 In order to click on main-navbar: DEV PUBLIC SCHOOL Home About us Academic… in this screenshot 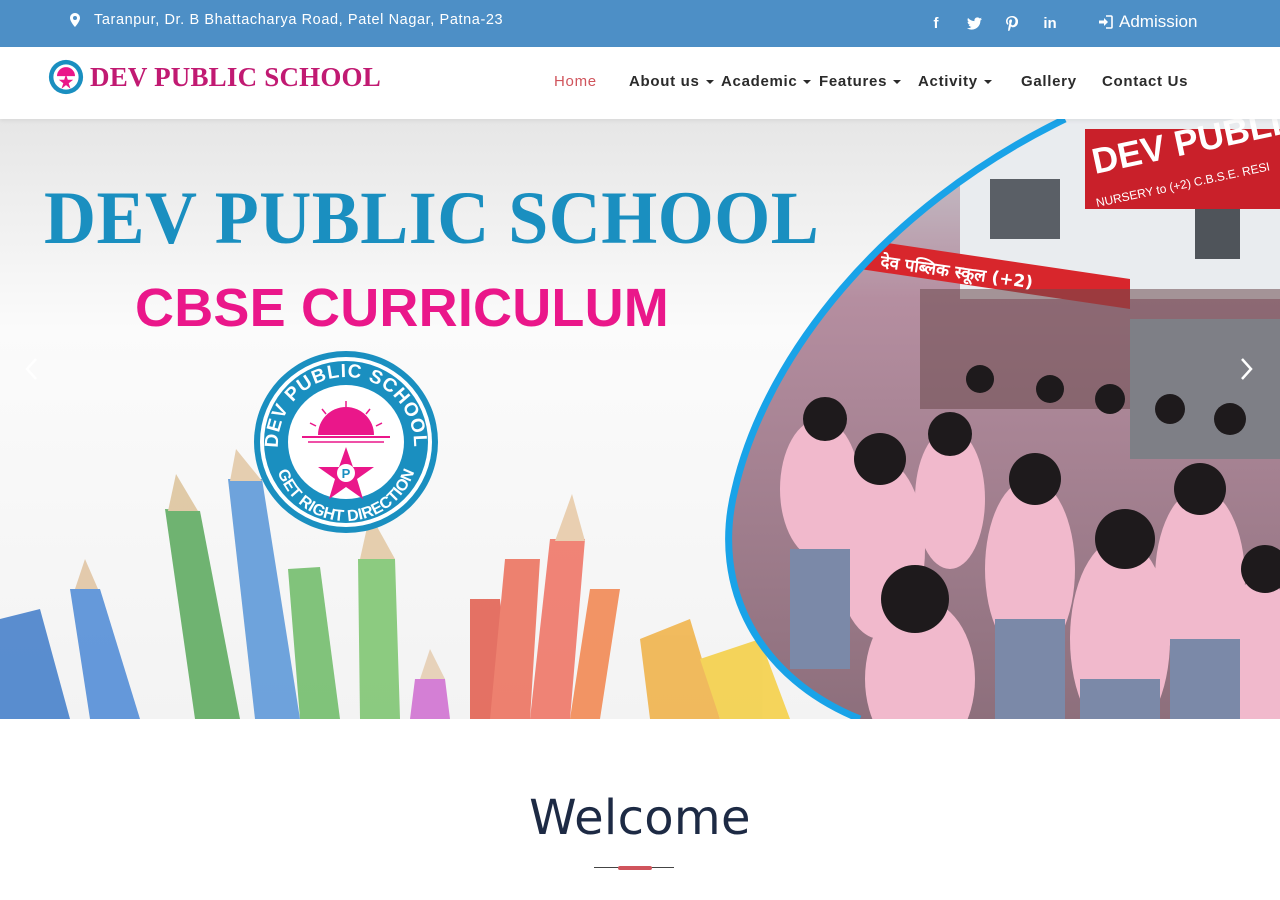, I will do `click(640, 83)`.